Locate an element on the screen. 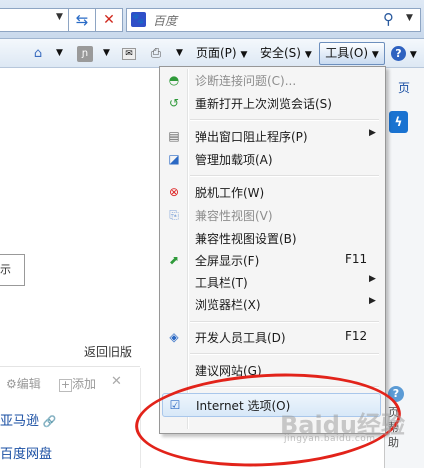 The height and width of the screenshot is (473, 424). amazon-link: 亚马逊 🔗 is located at coordinates (28, 419).